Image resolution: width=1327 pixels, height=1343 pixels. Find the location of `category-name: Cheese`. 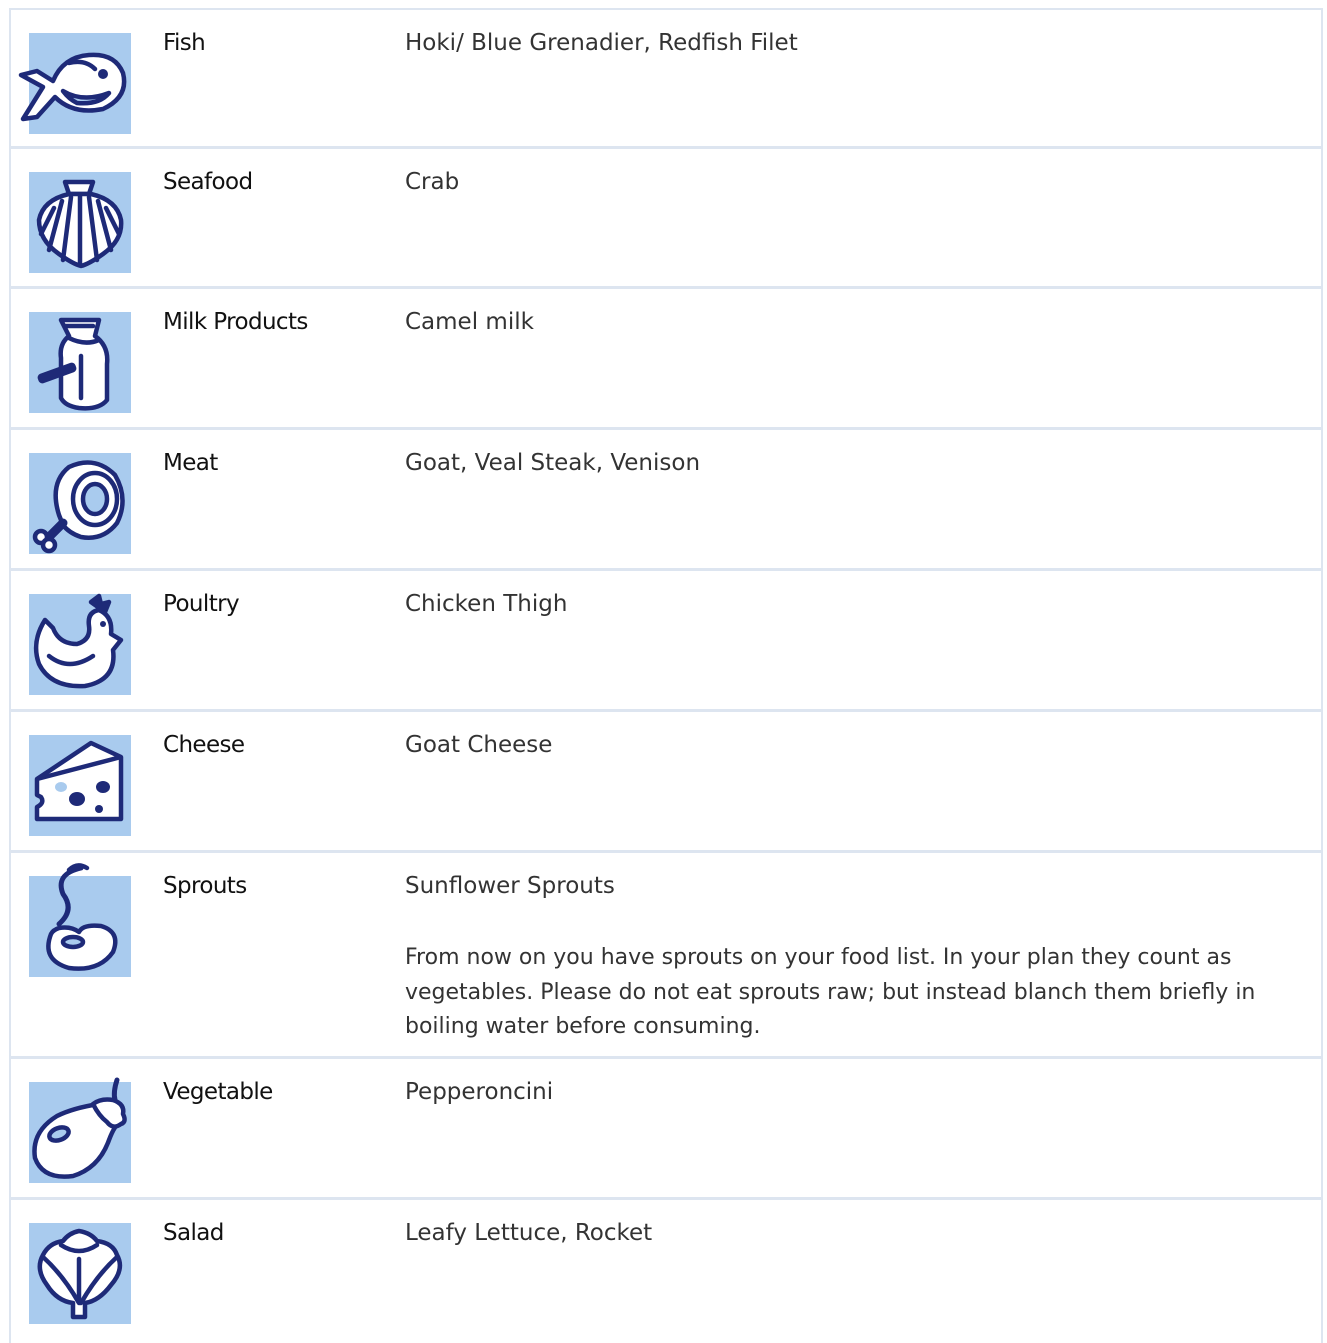

category-name: Cheese is located at coordinates (204, 745).